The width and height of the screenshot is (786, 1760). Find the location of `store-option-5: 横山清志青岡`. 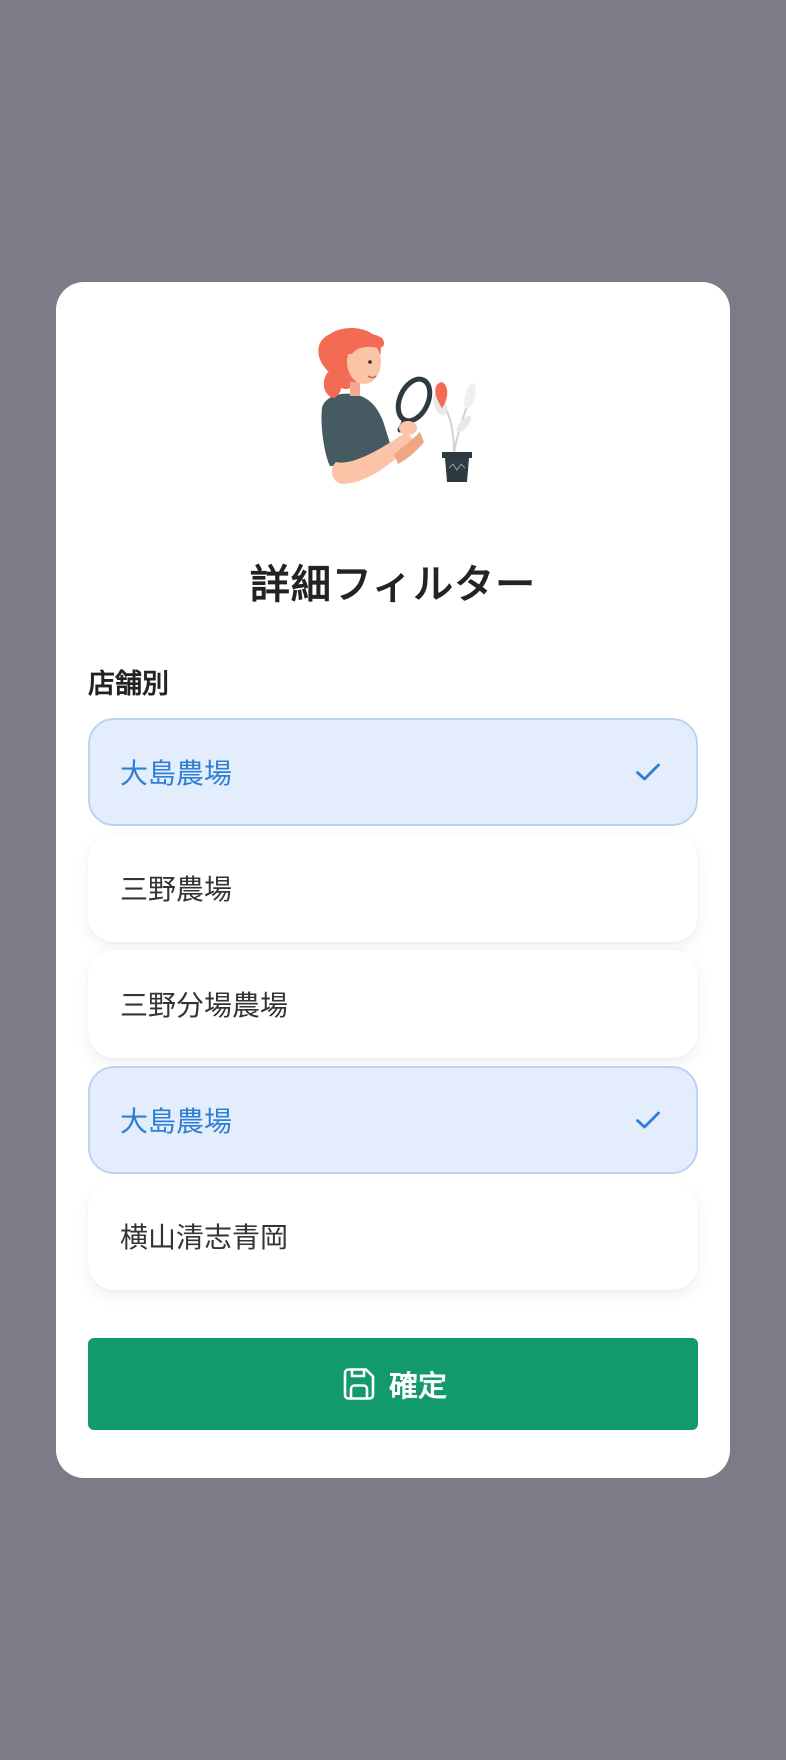

store-option-5: 横山清志青岡 is located at coordinates (393, 1236).